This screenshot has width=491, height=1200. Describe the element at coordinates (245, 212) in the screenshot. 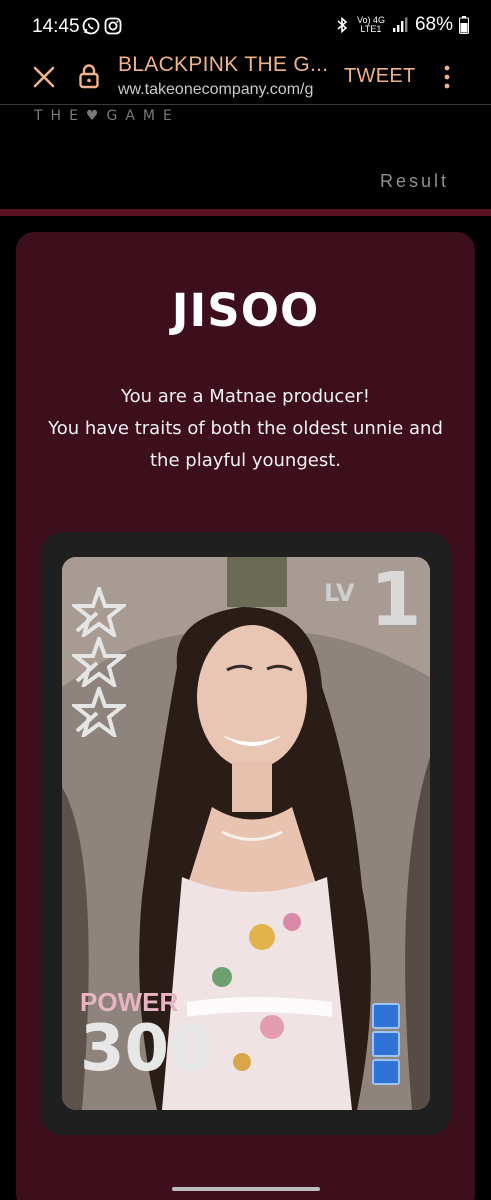

I see `header-stripe` at that location.